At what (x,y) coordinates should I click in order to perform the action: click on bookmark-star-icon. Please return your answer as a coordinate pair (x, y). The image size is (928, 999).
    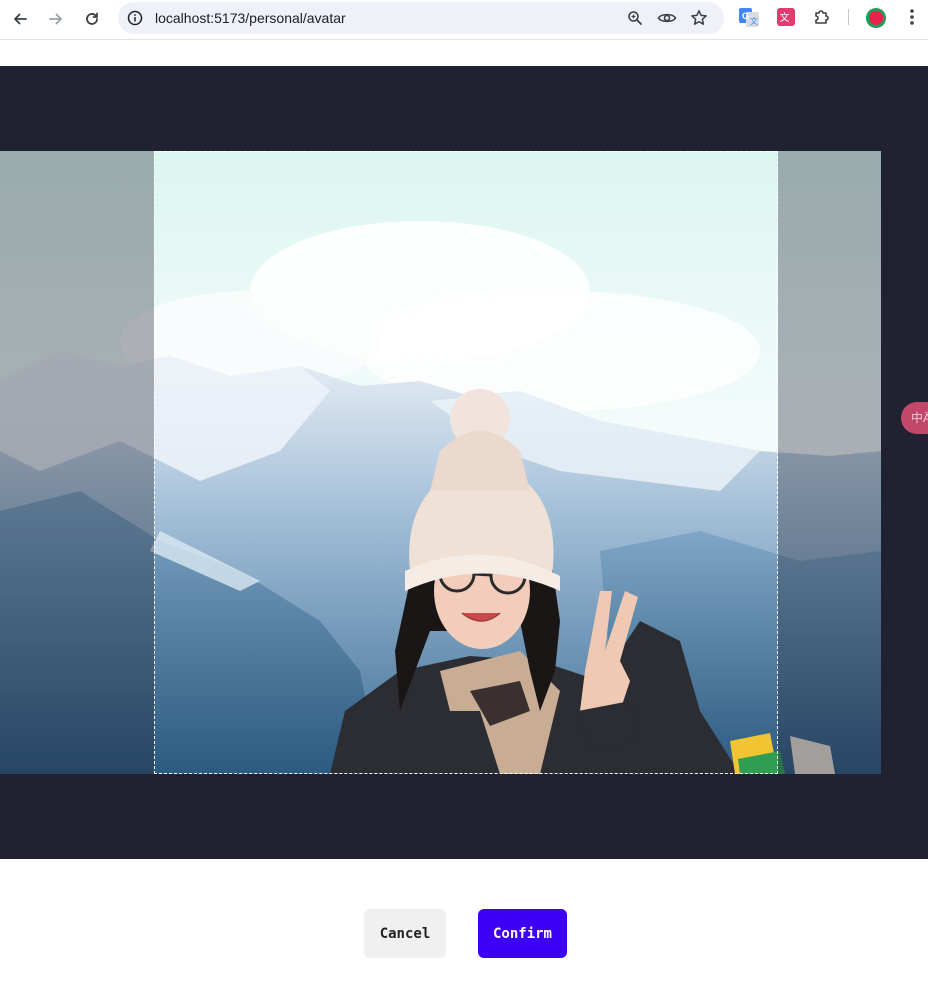
    Looking at the image, I should click on (699, 18).